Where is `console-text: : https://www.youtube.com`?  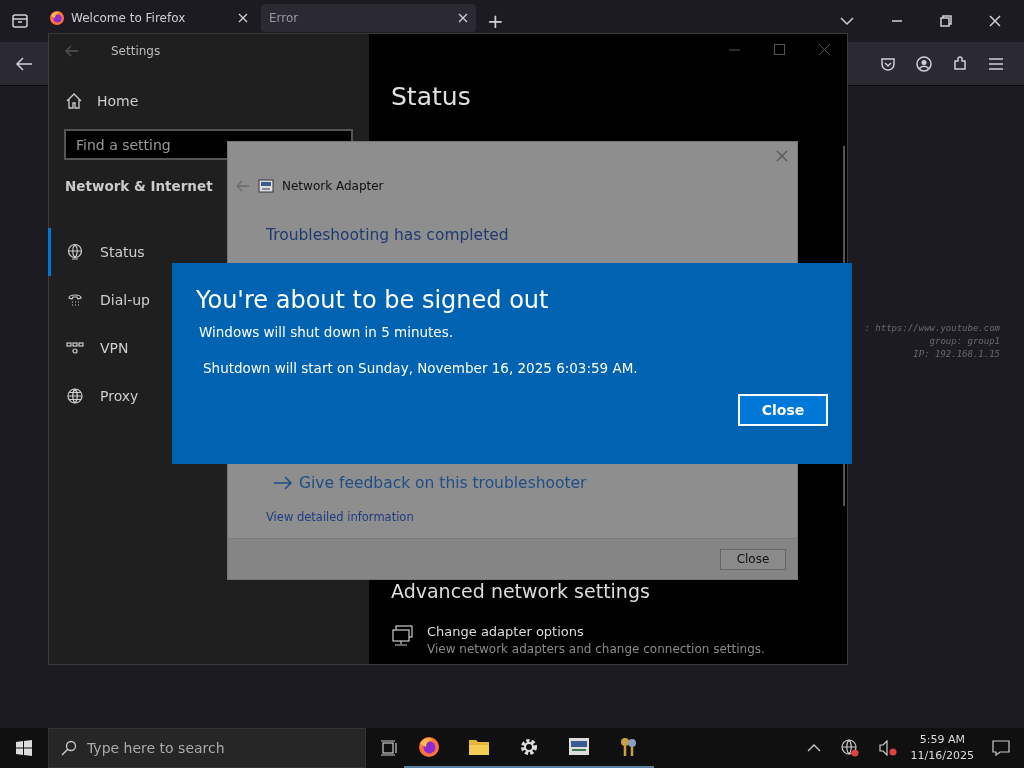 console-text: : https://www.youtube.com is located at coordinates (932, 328).